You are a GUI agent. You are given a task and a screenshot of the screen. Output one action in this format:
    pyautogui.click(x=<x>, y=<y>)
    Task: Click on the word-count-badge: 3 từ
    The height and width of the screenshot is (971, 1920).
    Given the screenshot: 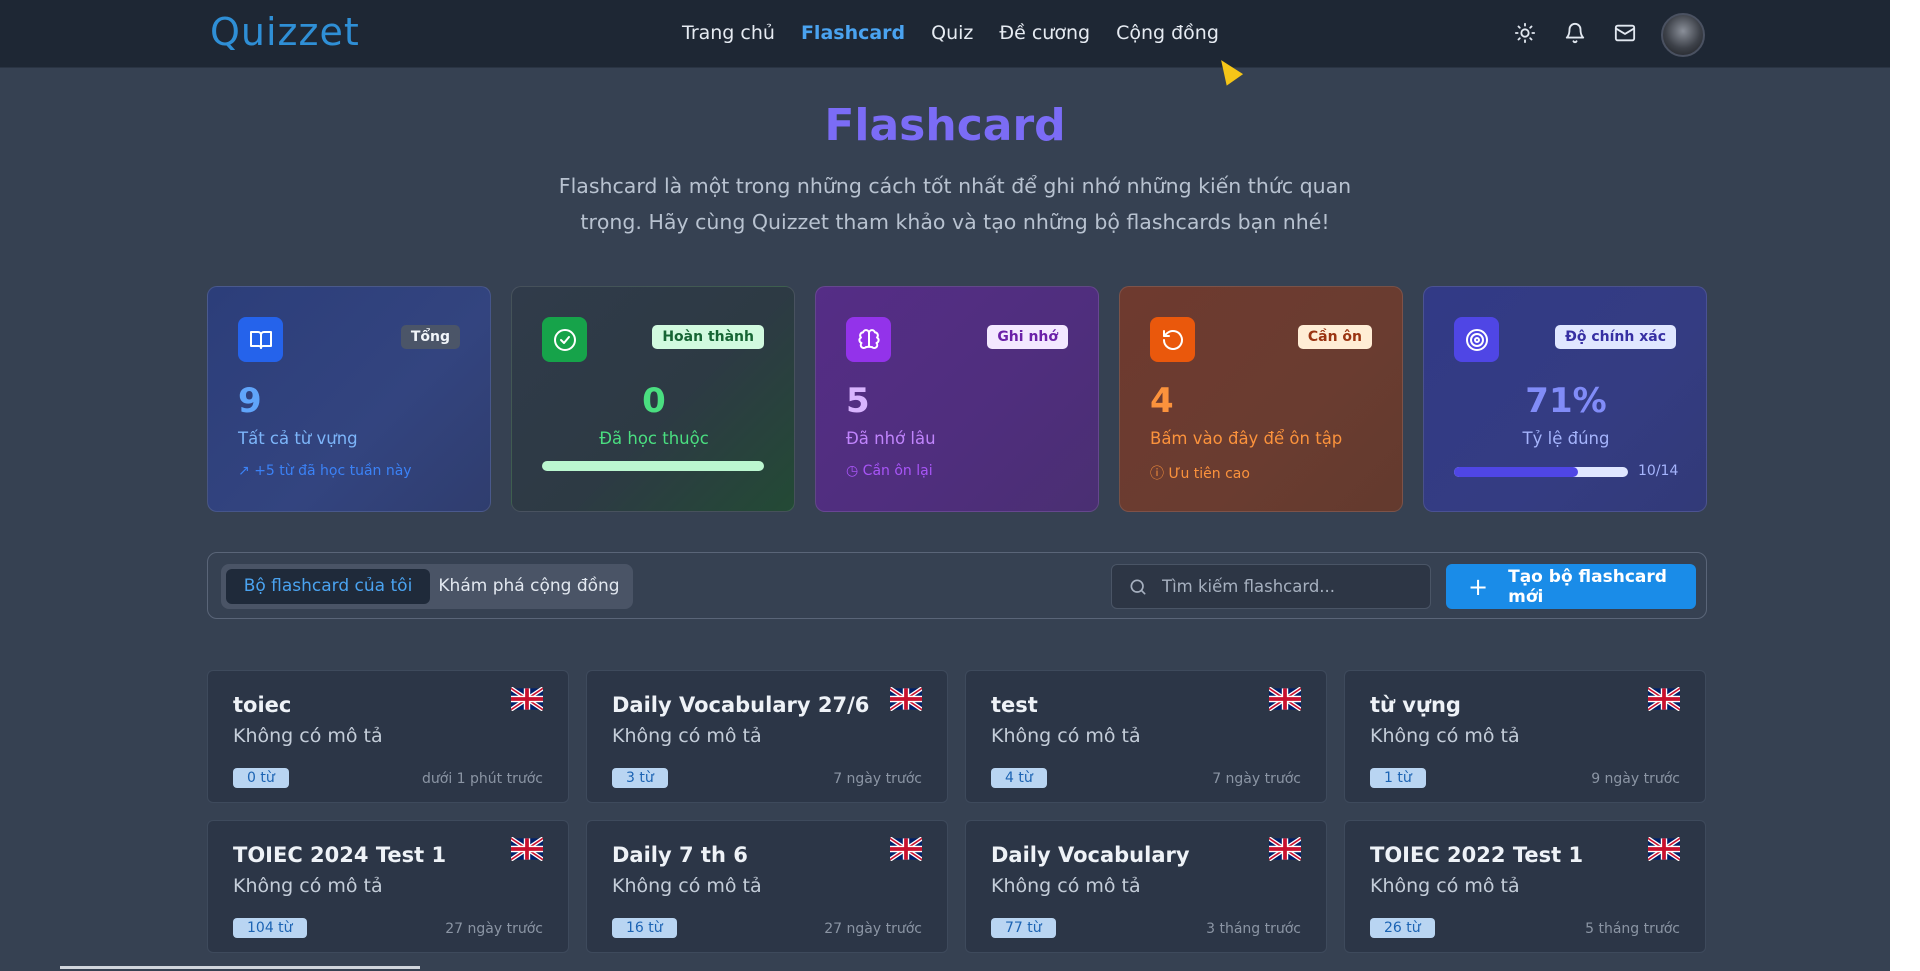 What is the action you would take?
    pyautogui.click(x=640, y=778)
    